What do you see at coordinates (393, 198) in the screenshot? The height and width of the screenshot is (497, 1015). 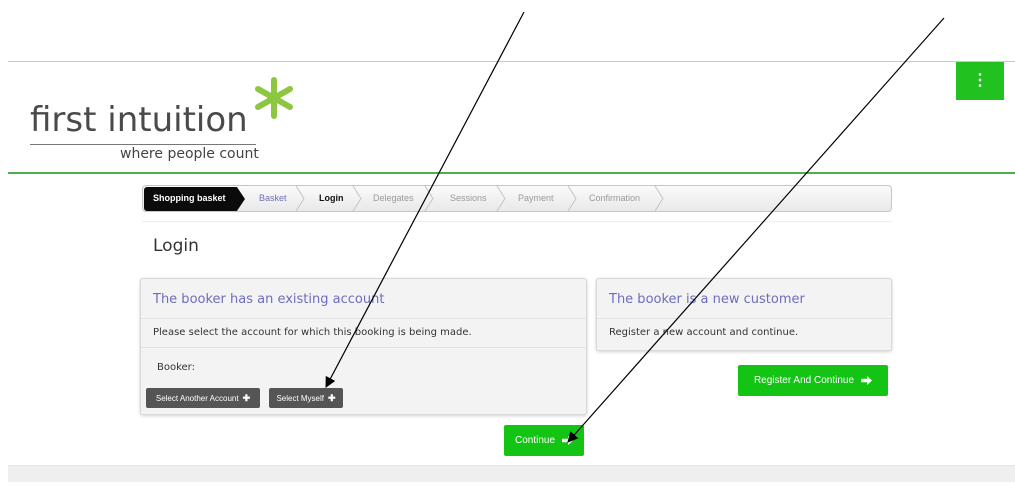 I see `breadcrumb-step-delegates: Delegates` at bounding box center [393, 198].